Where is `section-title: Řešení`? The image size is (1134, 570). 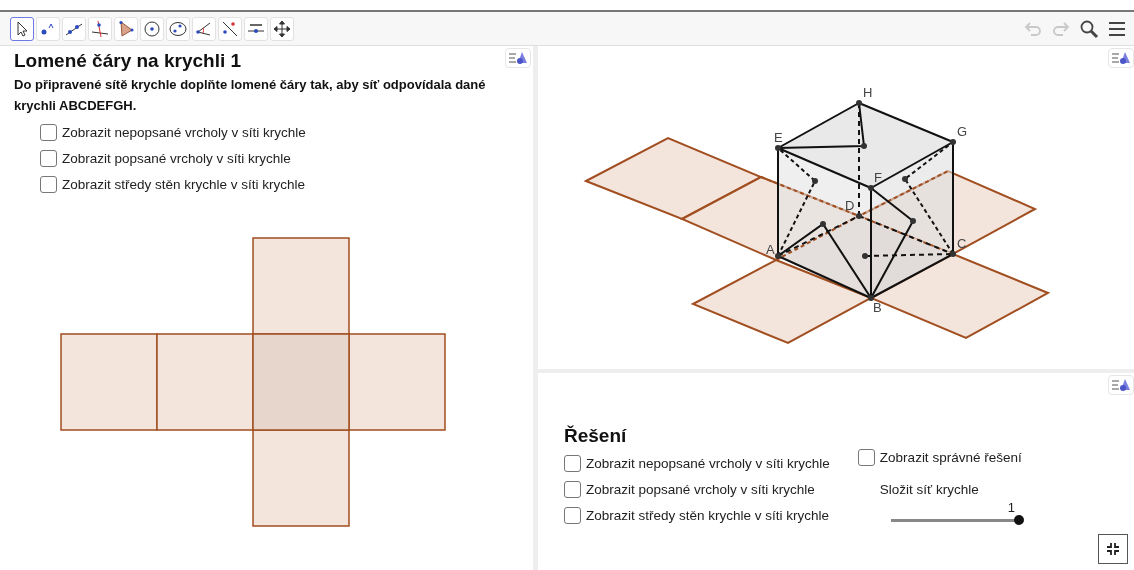 section-title: Řešení is located at coordinates (596, 436).